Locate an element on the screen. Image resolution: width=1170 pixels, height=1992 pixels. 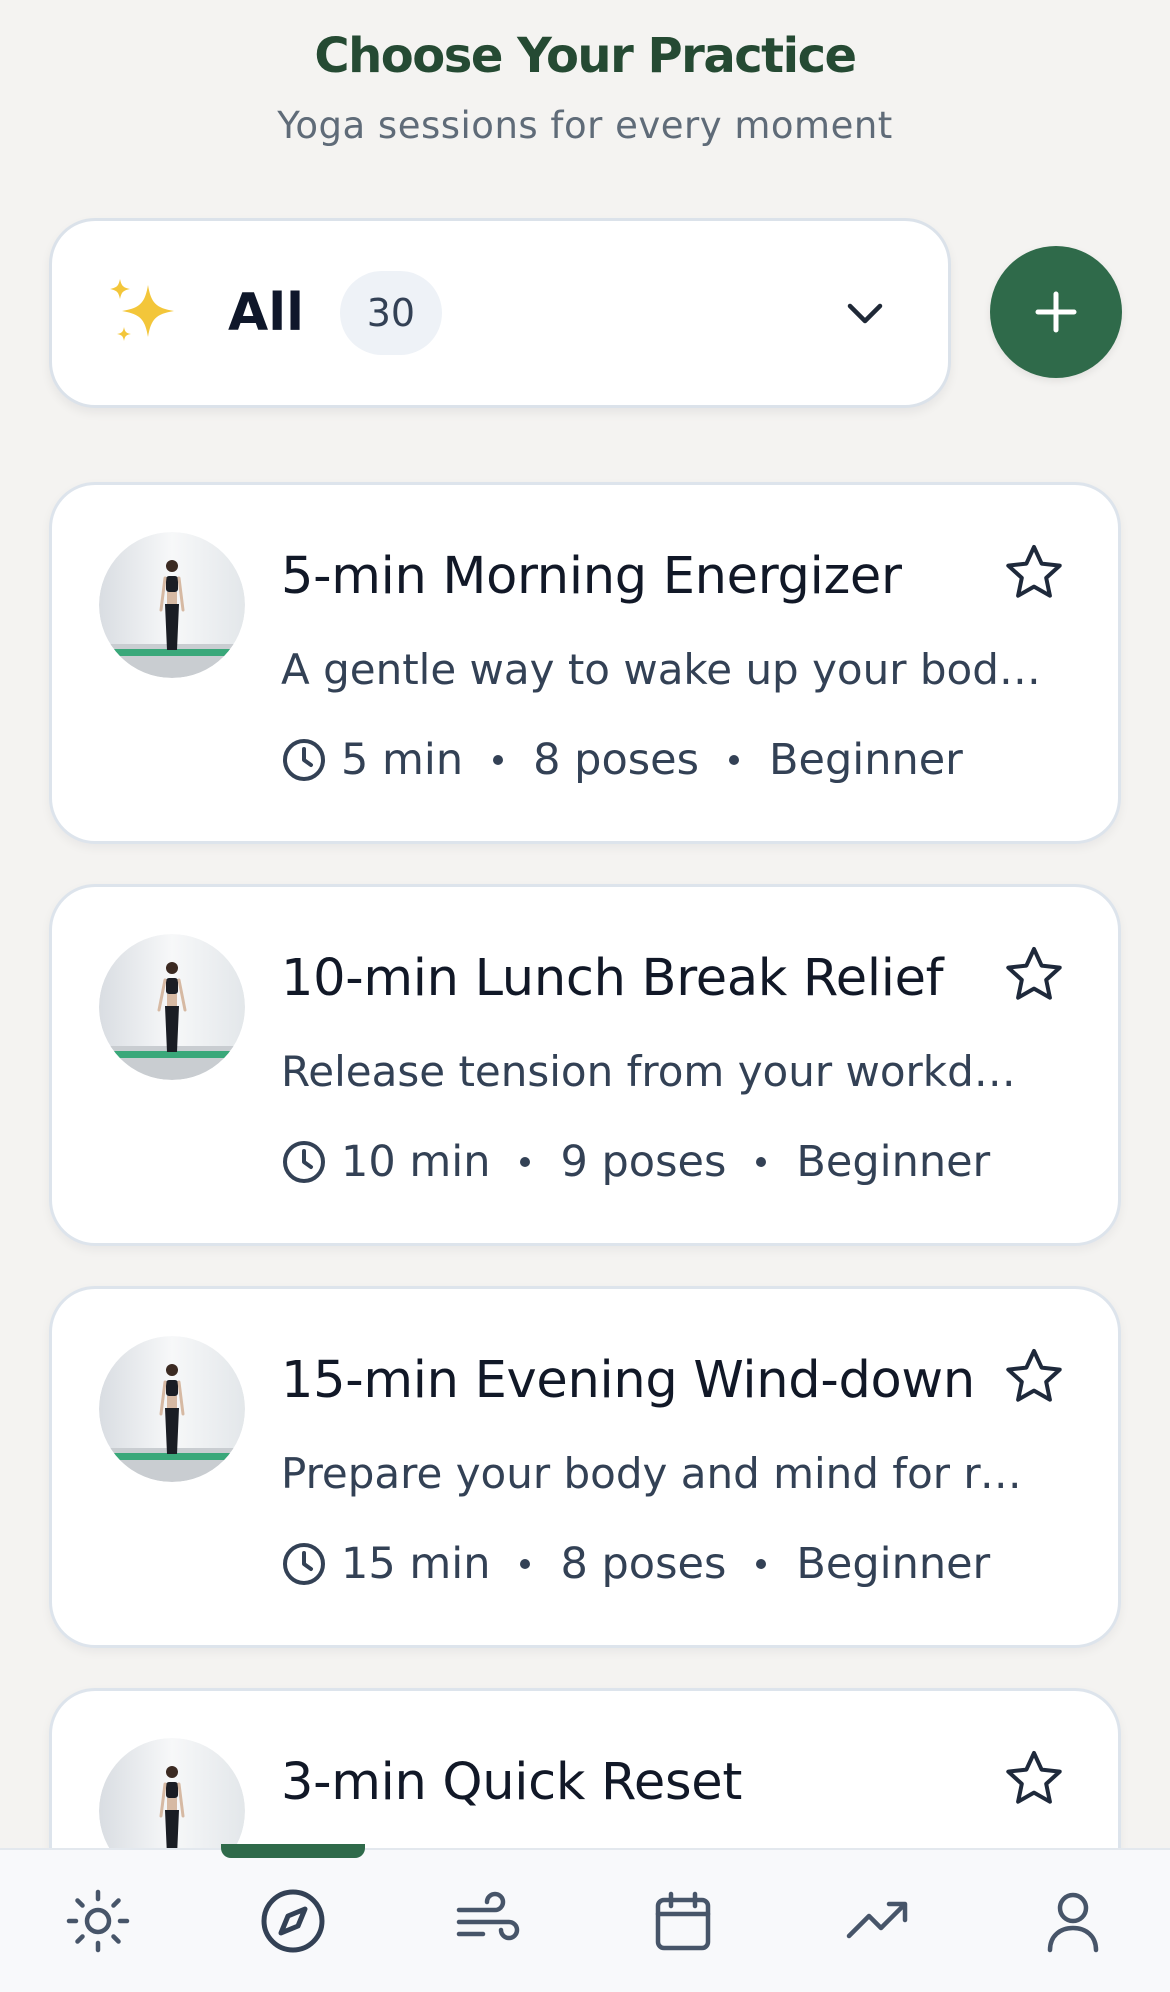
session-title: 5-min Morning Energizer is located at coordinates (591, 576).